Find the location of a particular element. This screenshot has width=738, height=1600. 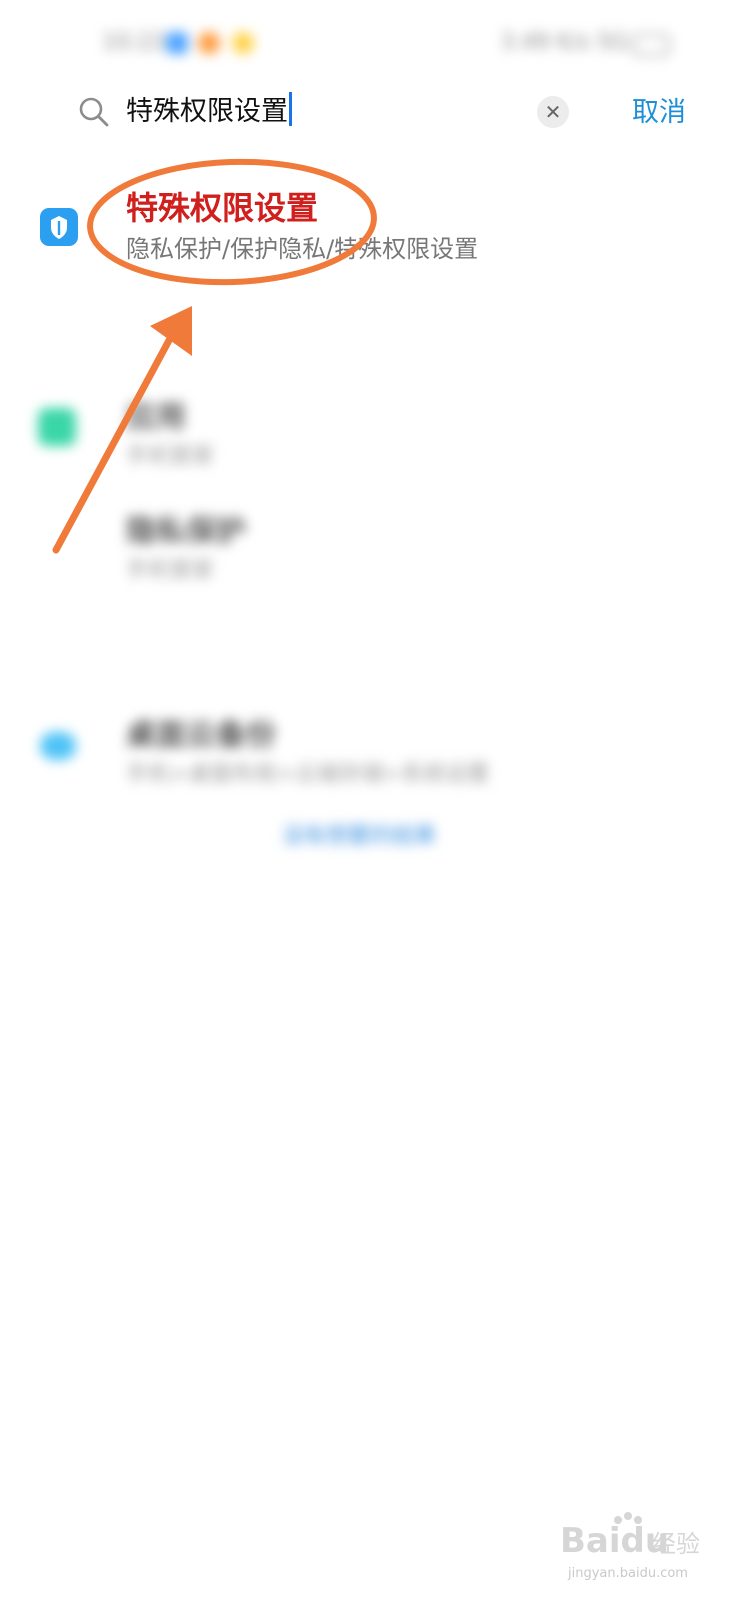

result-title: 应用 is located at coordinates (156, 417).